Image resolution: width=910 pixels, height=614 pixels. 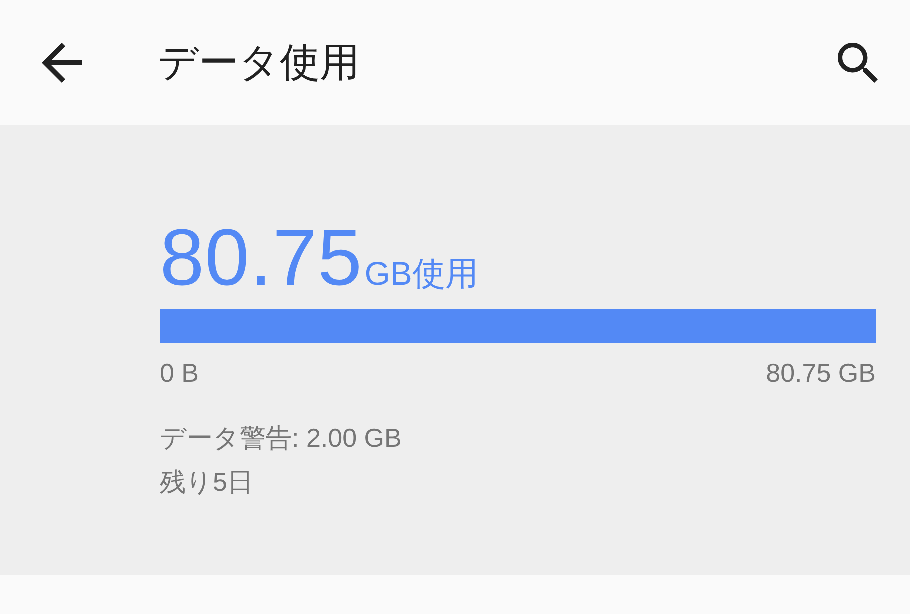 I want to click on days-remaining-text: 残り5日, so click(x=207, y=482).